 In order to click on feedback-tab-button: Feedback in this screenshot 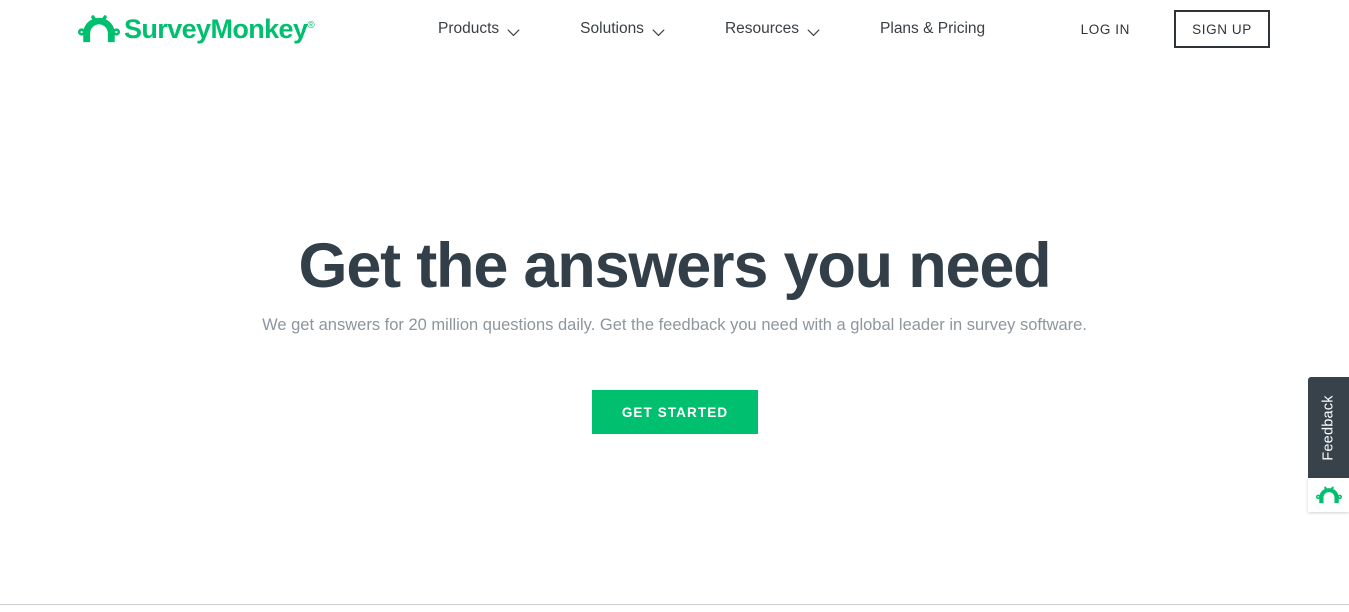, I will do `click(1328, 427)`.